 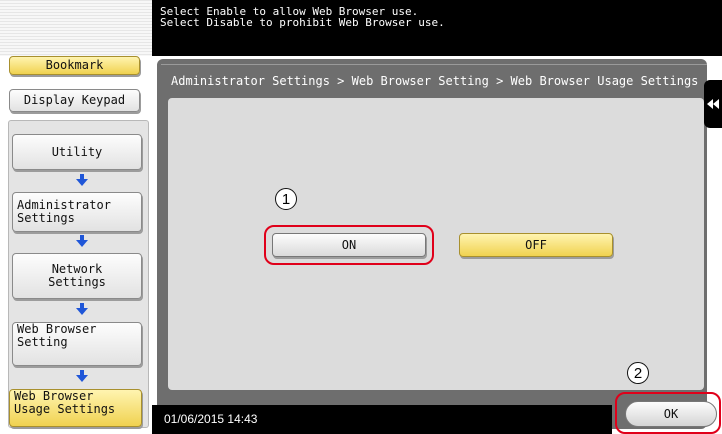 I want to click on bookmark-button: Bookmark, so click(x=74, y=65).